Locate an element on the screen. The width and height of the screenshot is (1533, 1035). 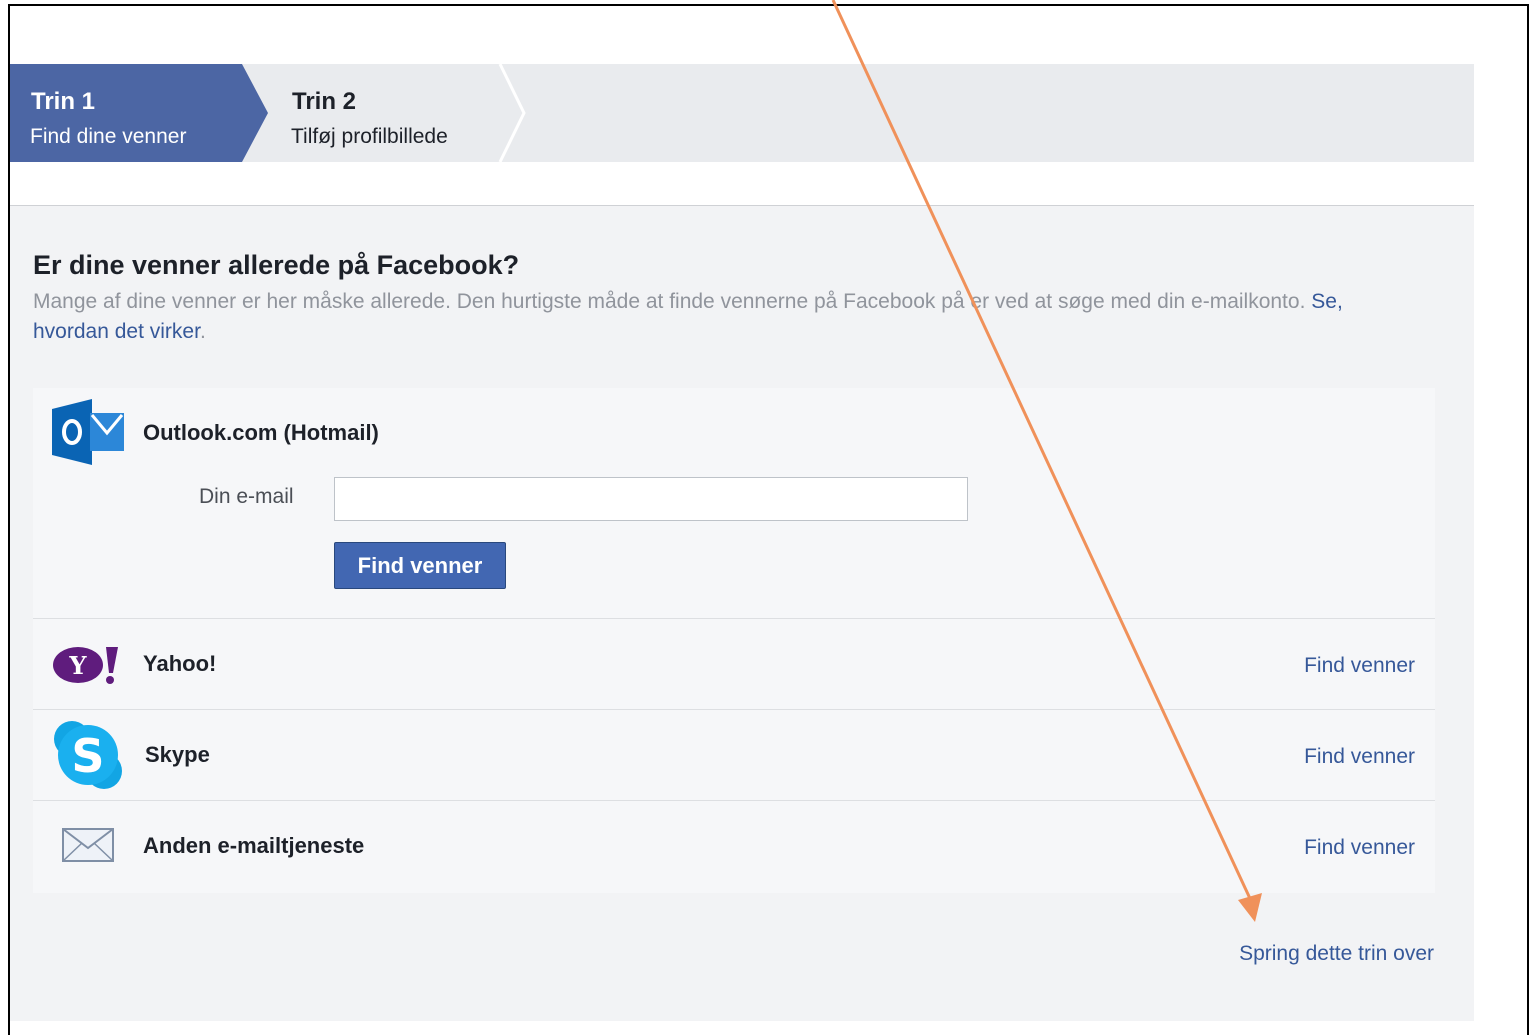
step-2-title: Trin 2 is located at coordinates (324, 101).